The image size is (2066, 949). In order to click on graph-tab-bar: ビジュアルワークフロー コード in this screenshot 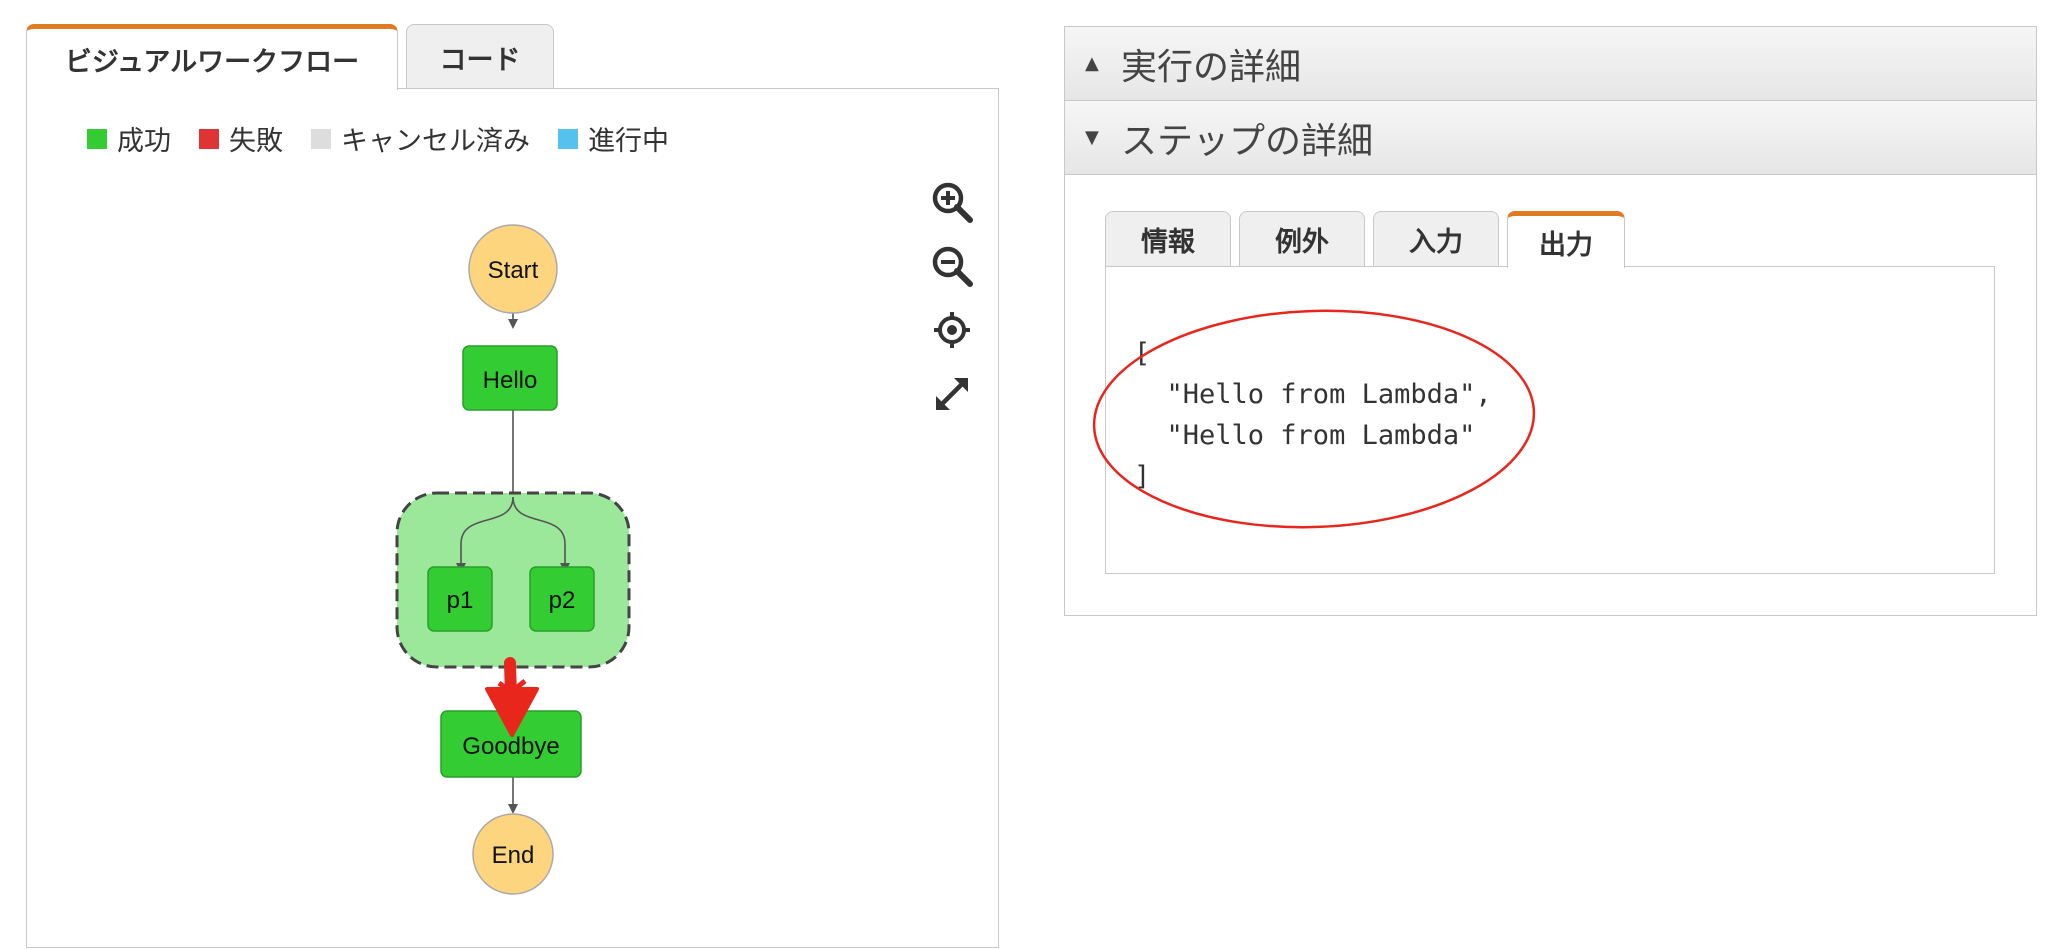, I will do `click(290, 57)`.